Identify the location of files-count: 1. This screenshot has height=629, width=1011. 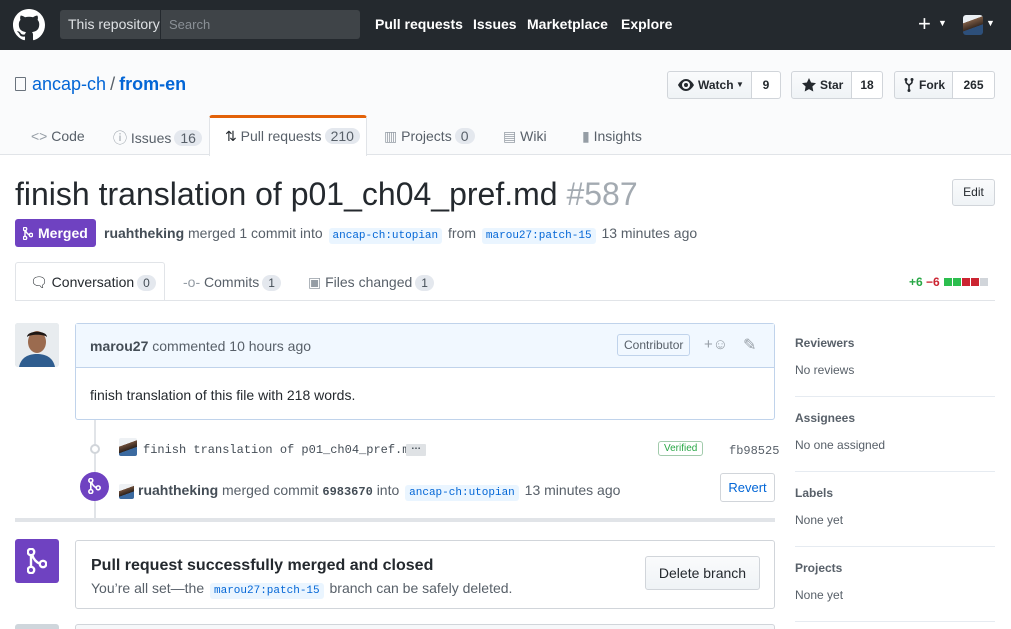
(424, 283).